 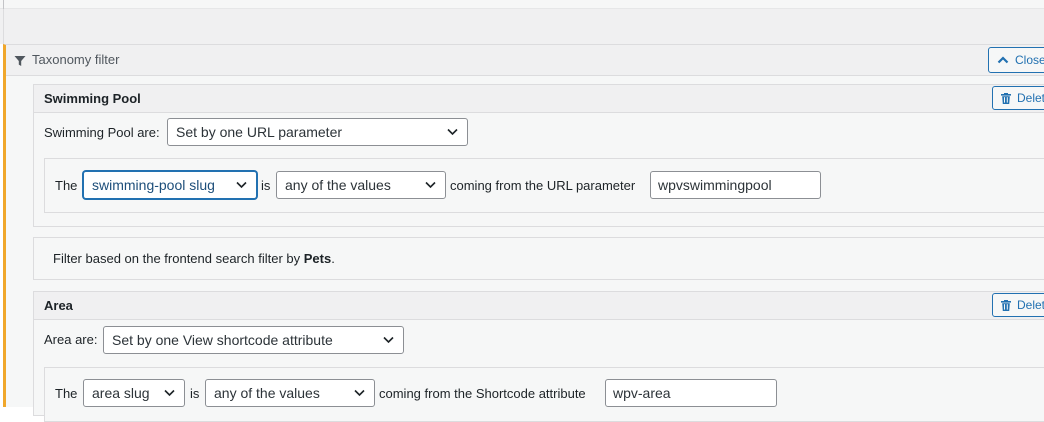 I want to click on swimming-pool-operator-select: any of the values, so click(x=361, y=185).